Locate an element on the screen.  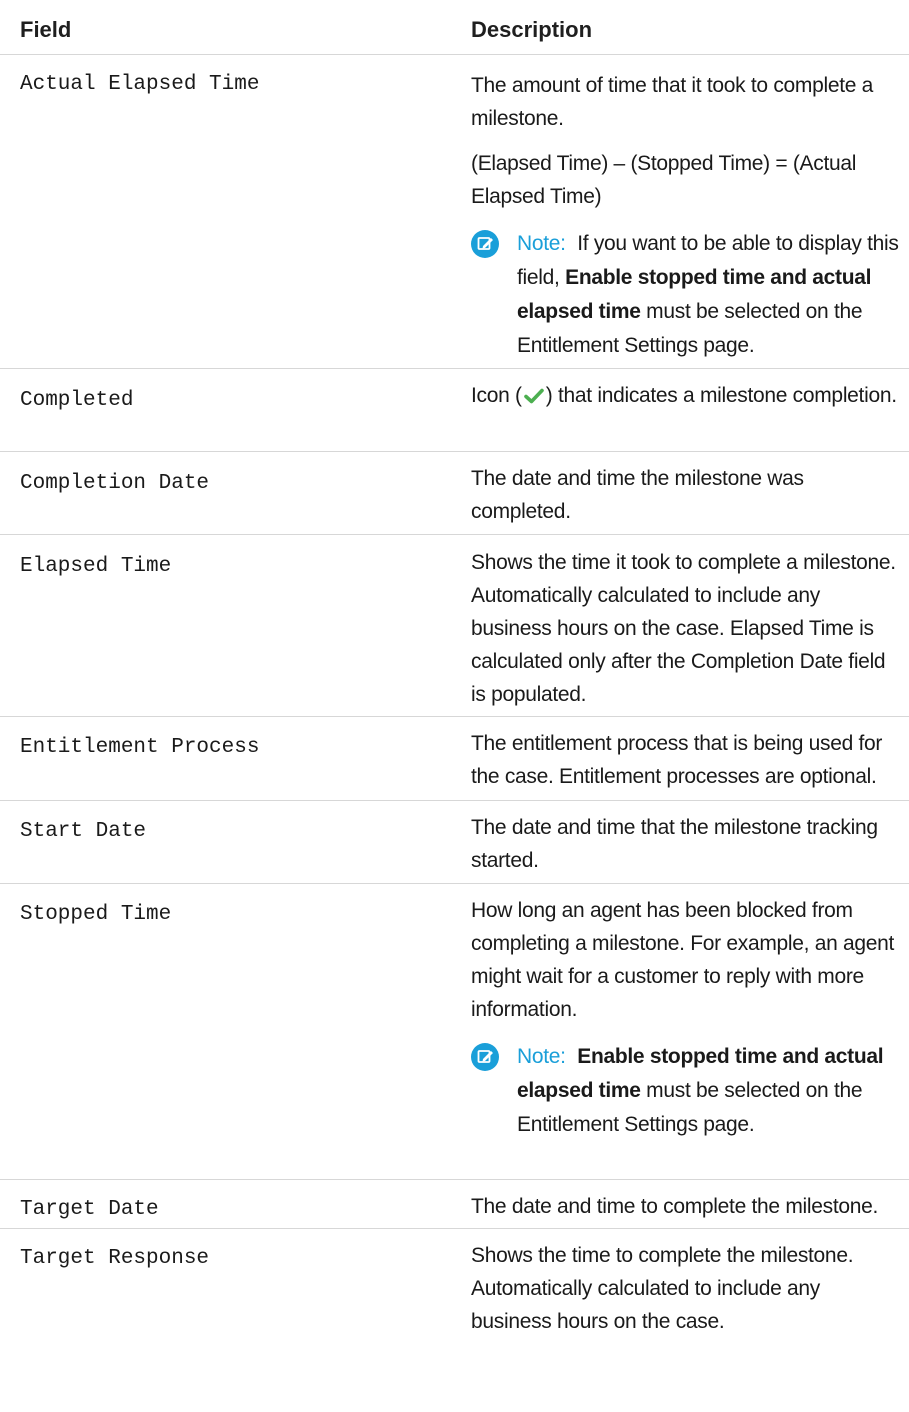
field-name: Entitlement Process is located at coordinates (140, 747).